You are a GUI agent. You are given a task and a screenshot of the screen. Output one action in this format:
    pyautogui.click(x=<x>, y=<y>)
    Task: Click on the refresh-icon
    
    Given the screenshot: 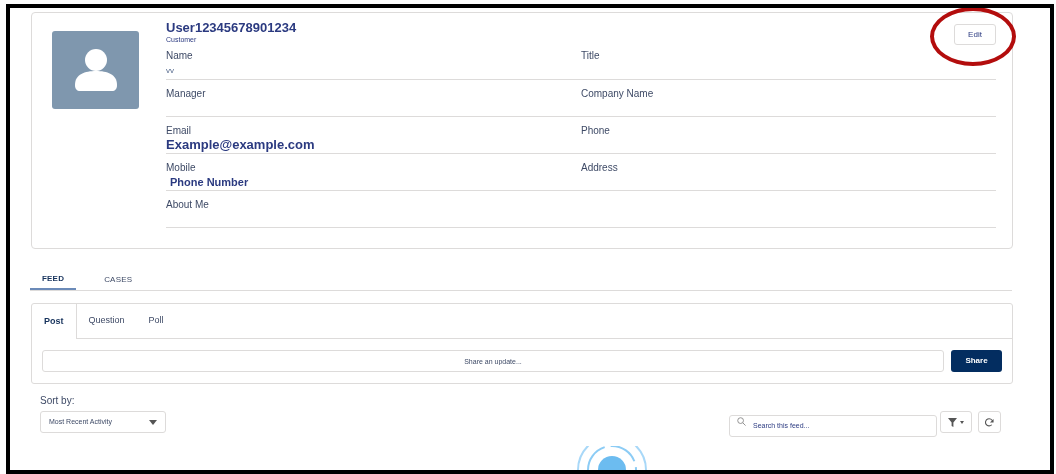 What is the action you would take?
    pyautogui.click(x=989, y=422)
    